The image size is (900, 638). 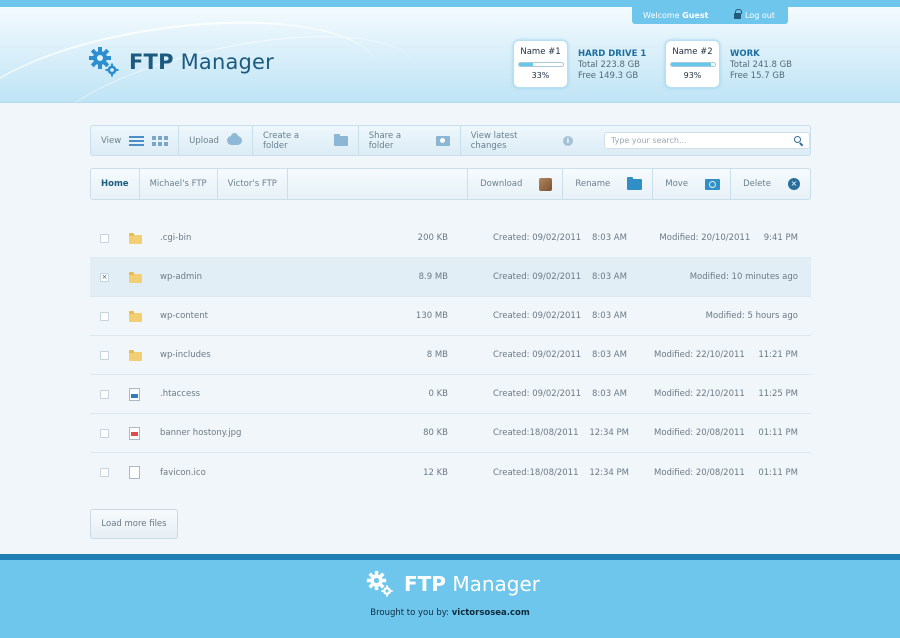 I want to click on file-modified: Modified: 22/10/2011 11:25 PM, so click(x=725, y=394).